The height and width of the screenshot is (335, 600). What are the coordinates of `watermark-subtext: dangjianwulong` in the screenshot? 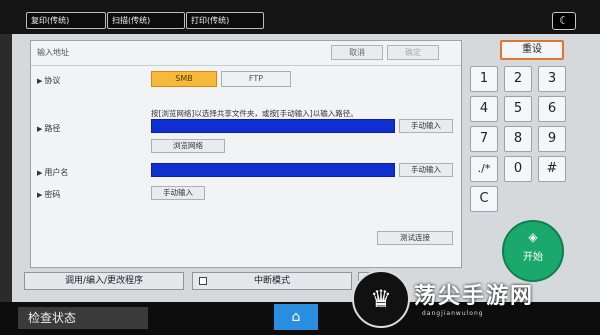 It's located at (453, 313).